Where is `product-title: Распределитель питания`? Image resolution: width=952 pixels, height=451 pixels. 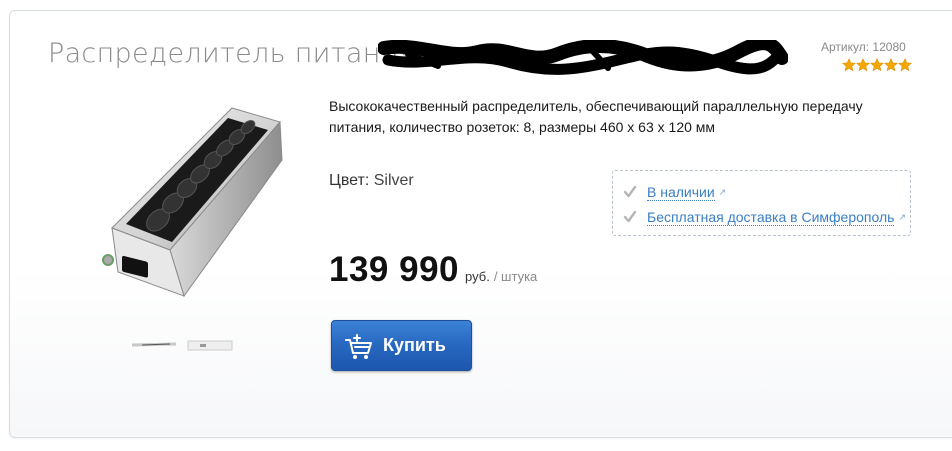
product-title: Распределитель питания is located at coordinates (232, 53).